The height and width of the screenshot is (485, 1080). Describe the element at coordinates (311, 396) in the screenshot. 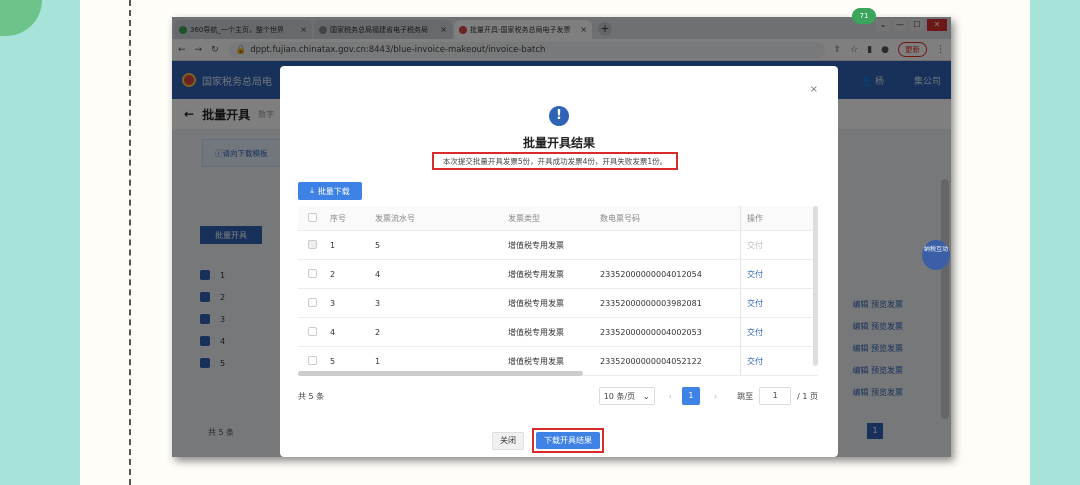

I see `total-count: 共 5 条` at that location.